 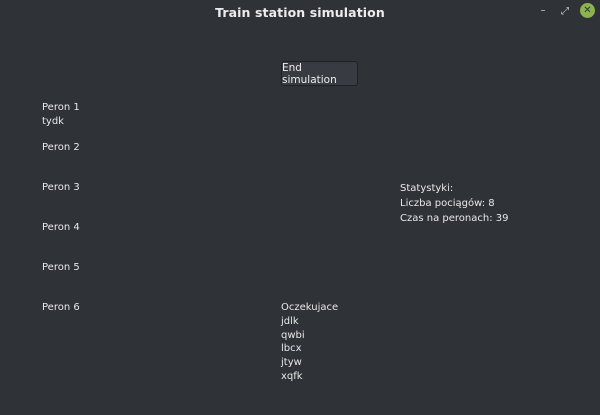 What do you see at coordinates (61, 187) in the screenshot?
I see `platform-3-label: Peron 3` at bounding box center [61, 187].